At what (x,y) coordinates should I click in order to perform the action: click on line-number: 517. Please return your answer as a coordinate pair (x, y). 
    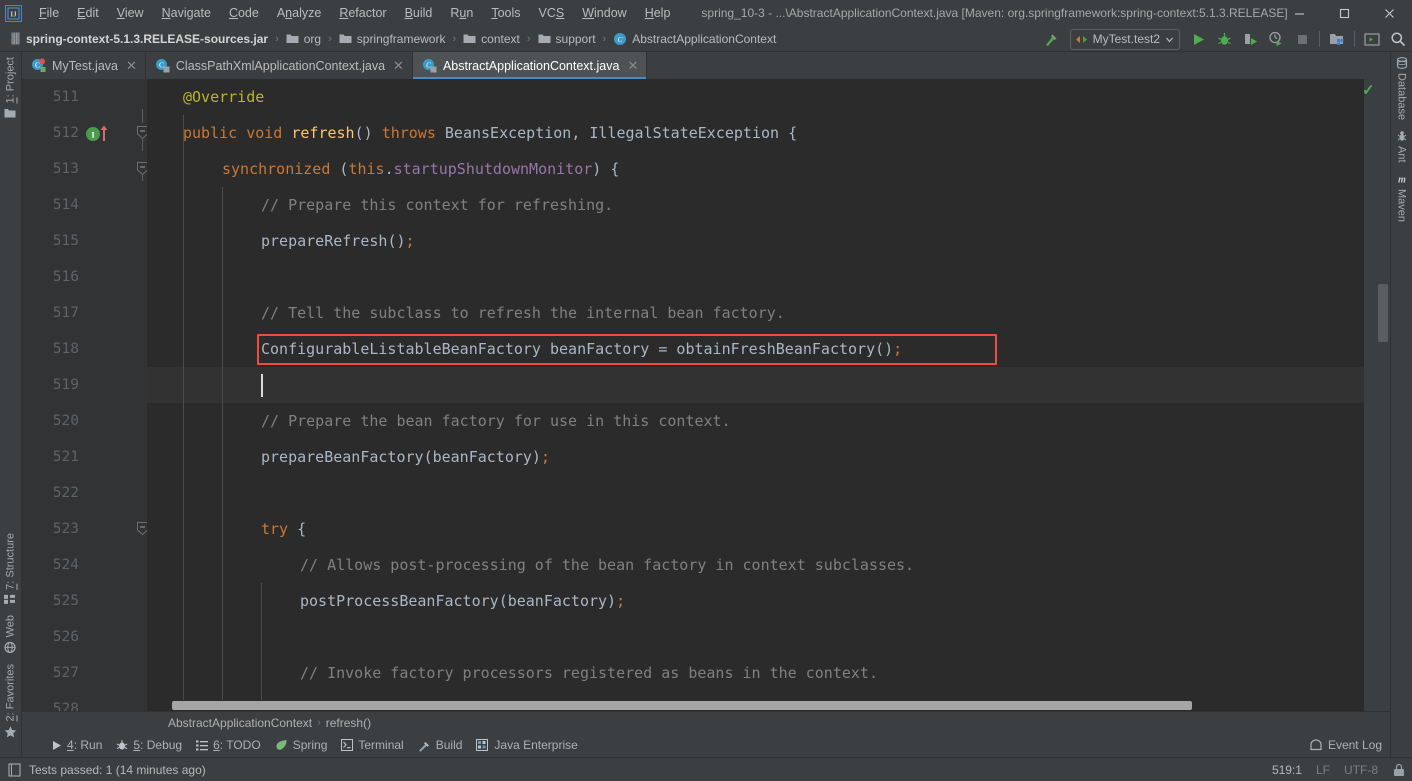
    Looking at the image, I should click on (65, 313).